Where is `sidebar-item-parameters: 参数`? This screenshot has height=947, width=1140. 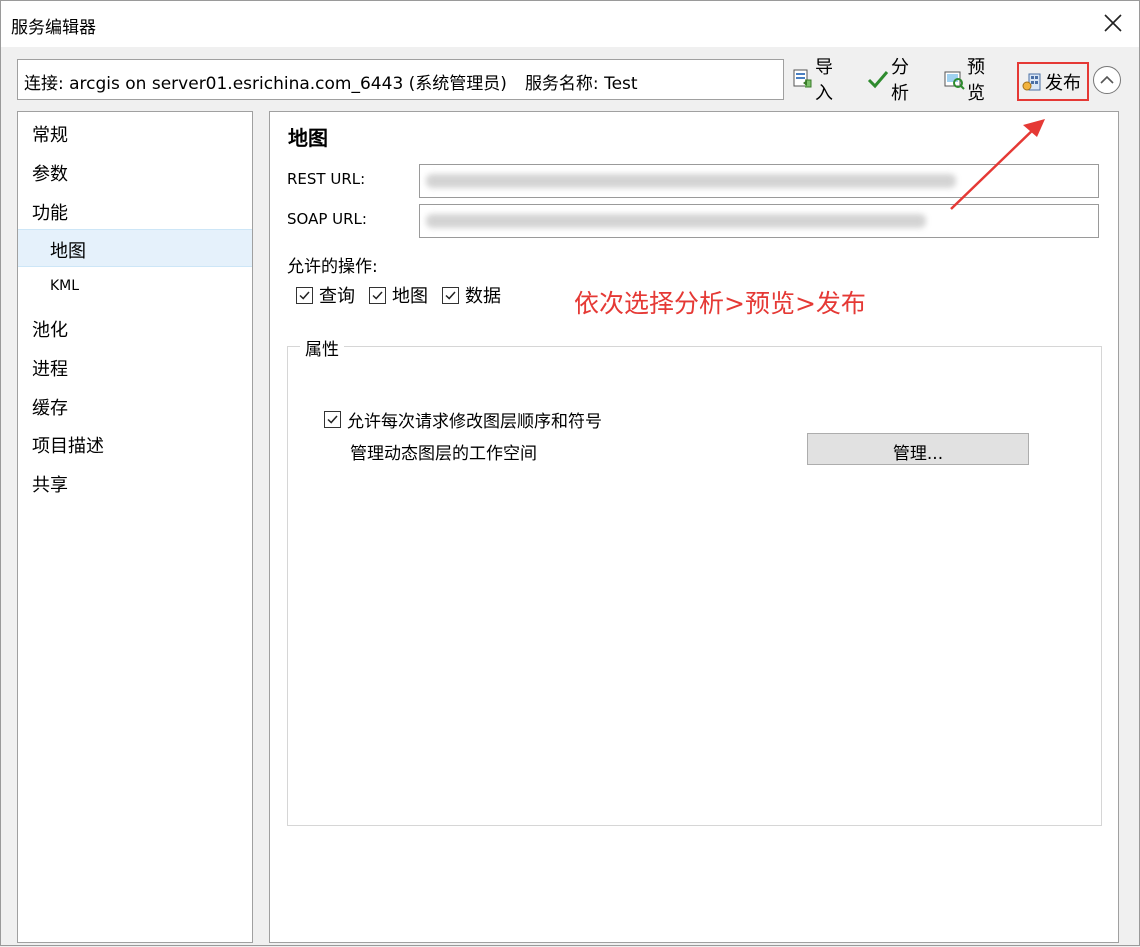
sidebar-item-parameters: 参数 is located at coordinates (135, 172).